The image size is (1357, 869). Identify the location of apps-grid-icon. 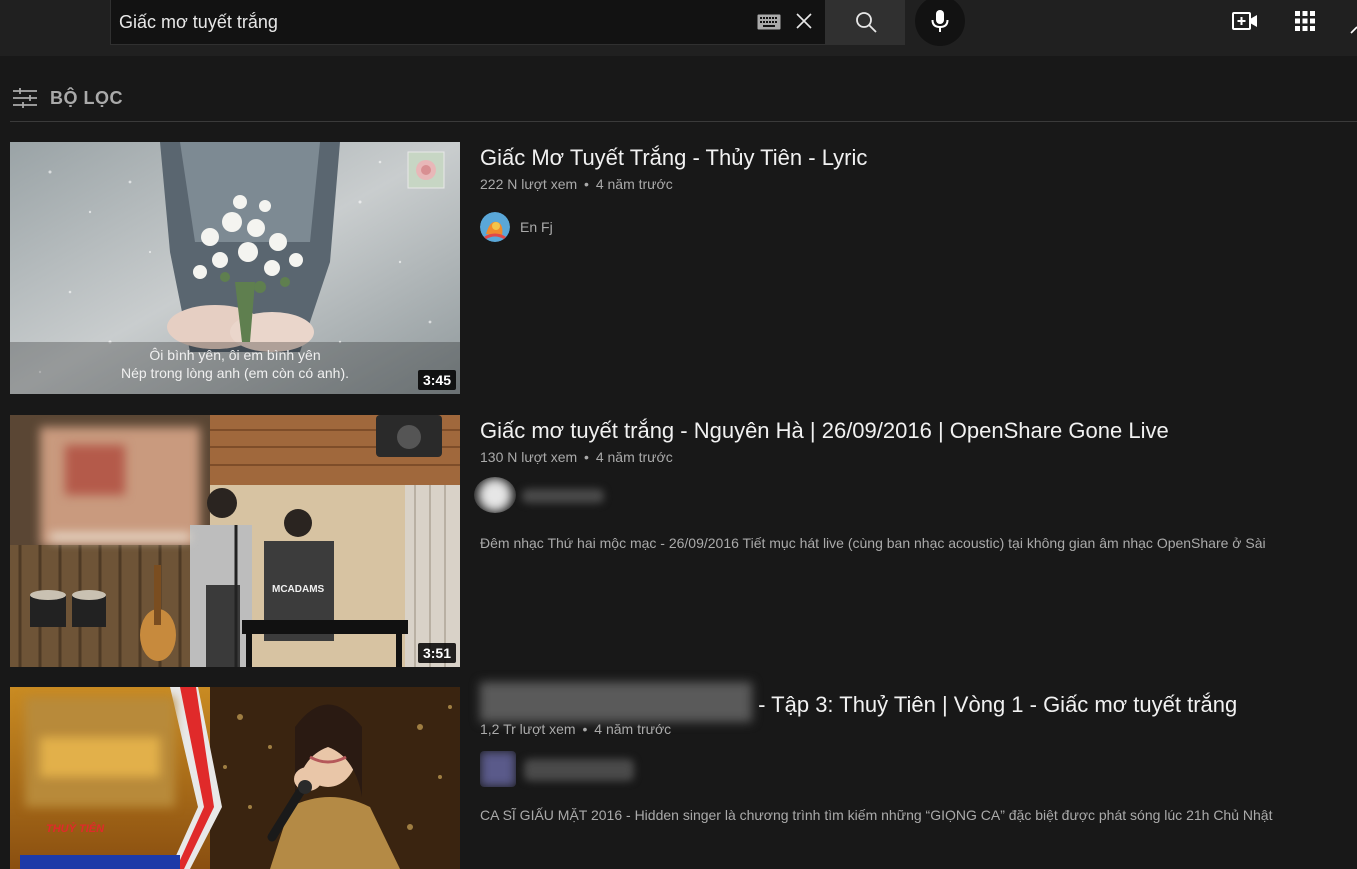
(1305, 21).